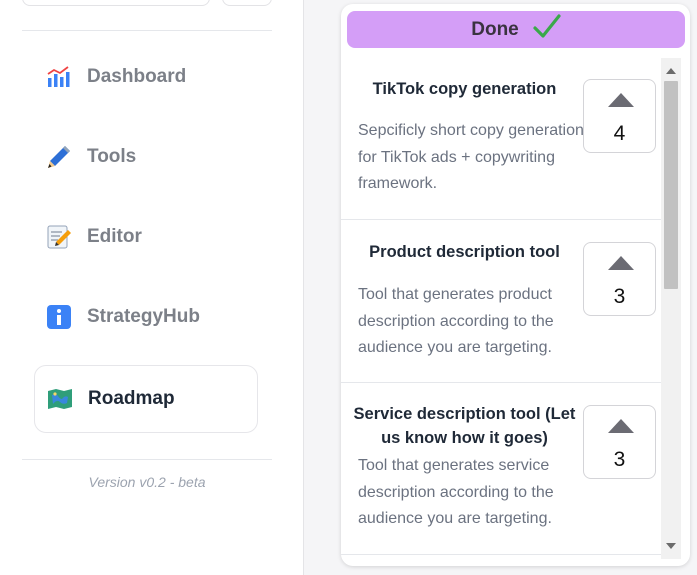  I want to click on item-title: TikTok copy generation, so click(464, 89).